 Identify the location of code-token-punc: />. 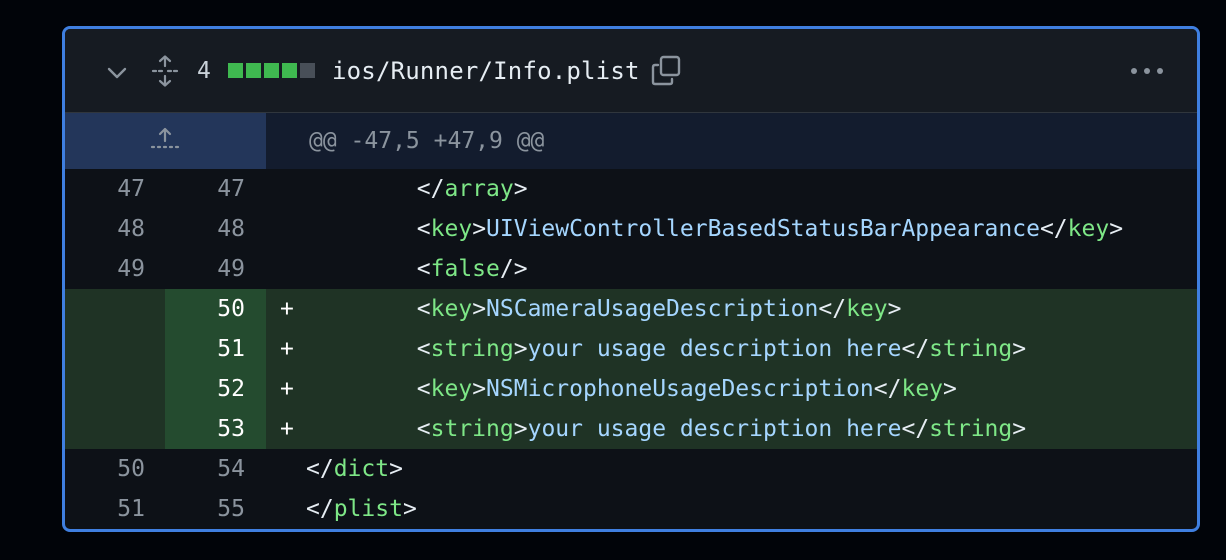
(513, 269).